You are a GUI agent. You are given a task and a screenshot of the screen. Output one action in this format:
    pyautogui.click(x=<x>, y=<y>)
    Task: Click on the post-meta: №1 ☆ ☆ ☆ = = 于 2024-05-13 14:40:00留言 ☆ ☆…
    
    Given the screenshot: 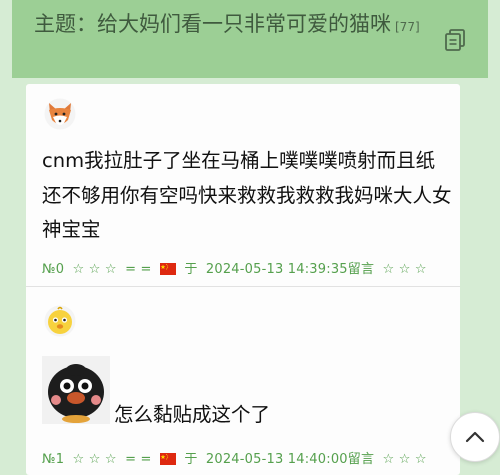 What is the action you would take?
    pyautogui.click(x=236, y=457)
    